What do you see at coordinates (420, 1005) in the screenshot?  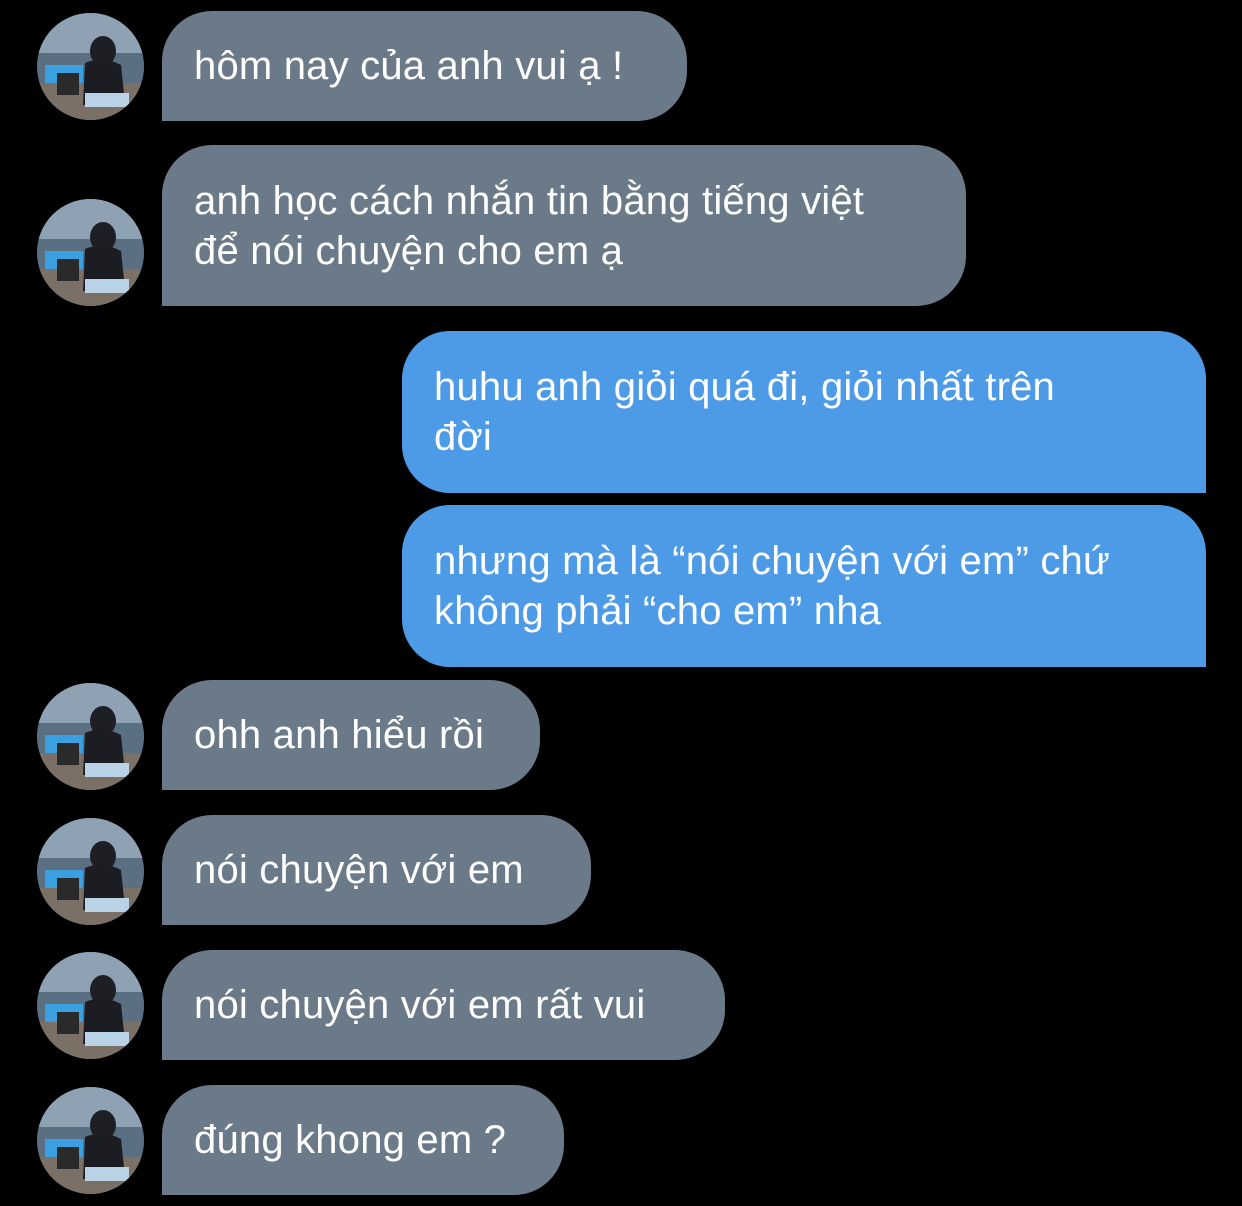 I see `message-text: nói chuyện với em rất vui` at bounding box center [420, 1005].